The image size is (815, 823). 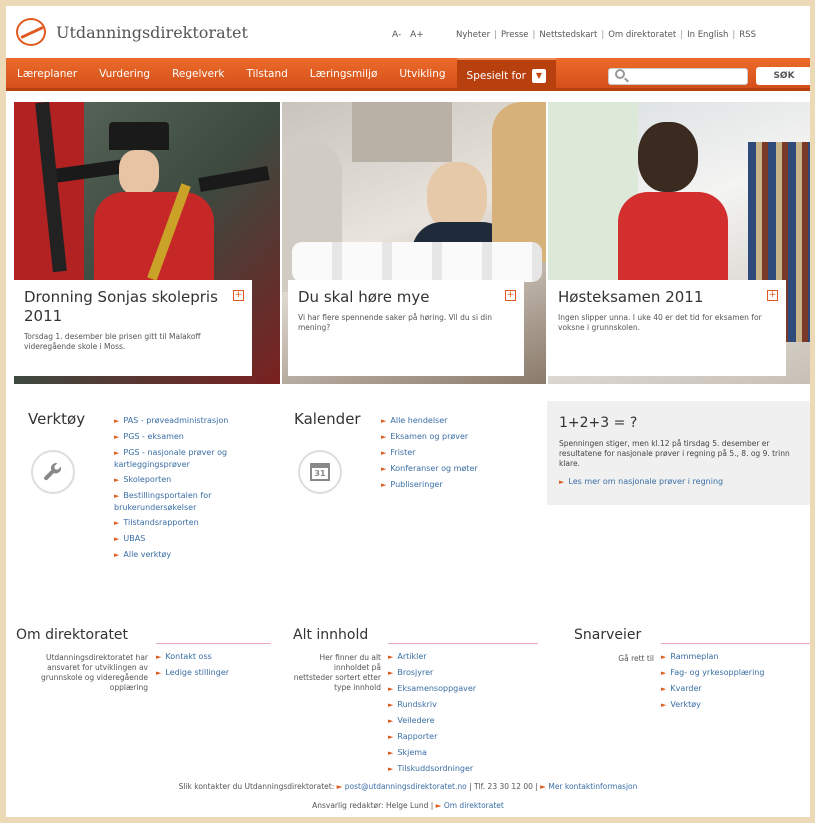 What do you see at coordinates (31, 32) in the screenshot?
I see `logo-mark-icon` at bounding box center [31, 32].